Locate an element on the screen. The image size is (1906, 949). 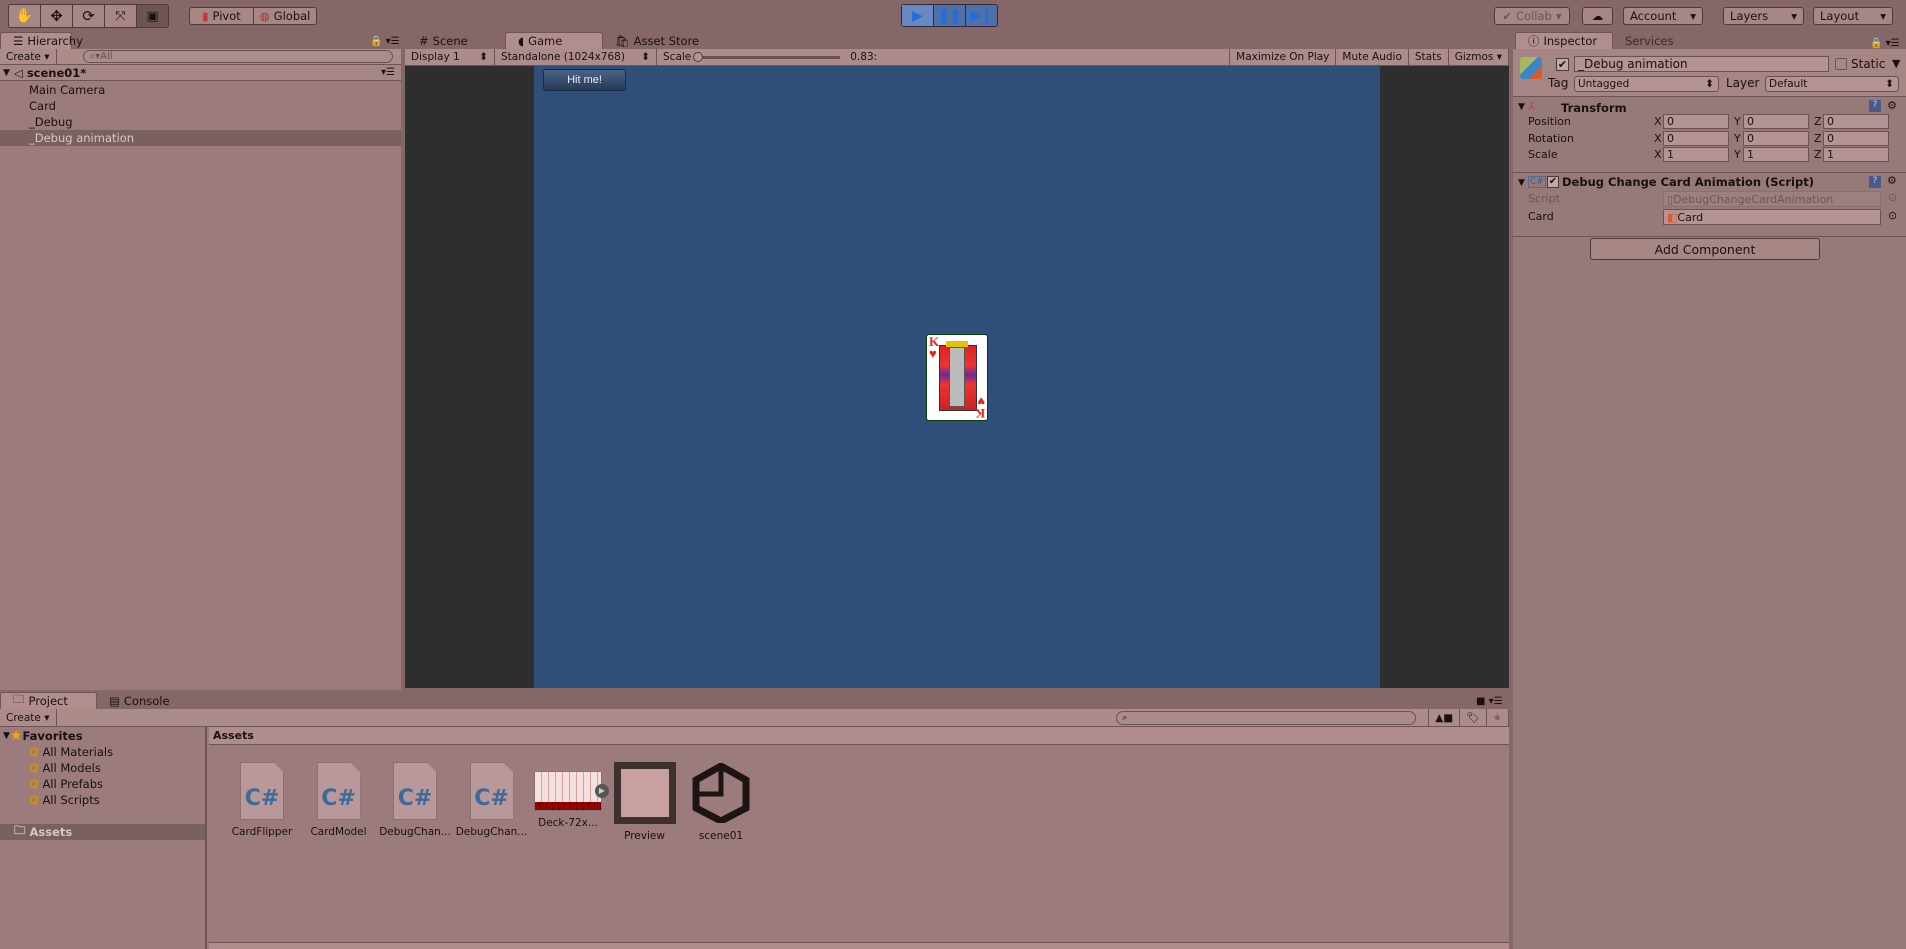
asset-item: scene01 is located at coordinates (721, 803).